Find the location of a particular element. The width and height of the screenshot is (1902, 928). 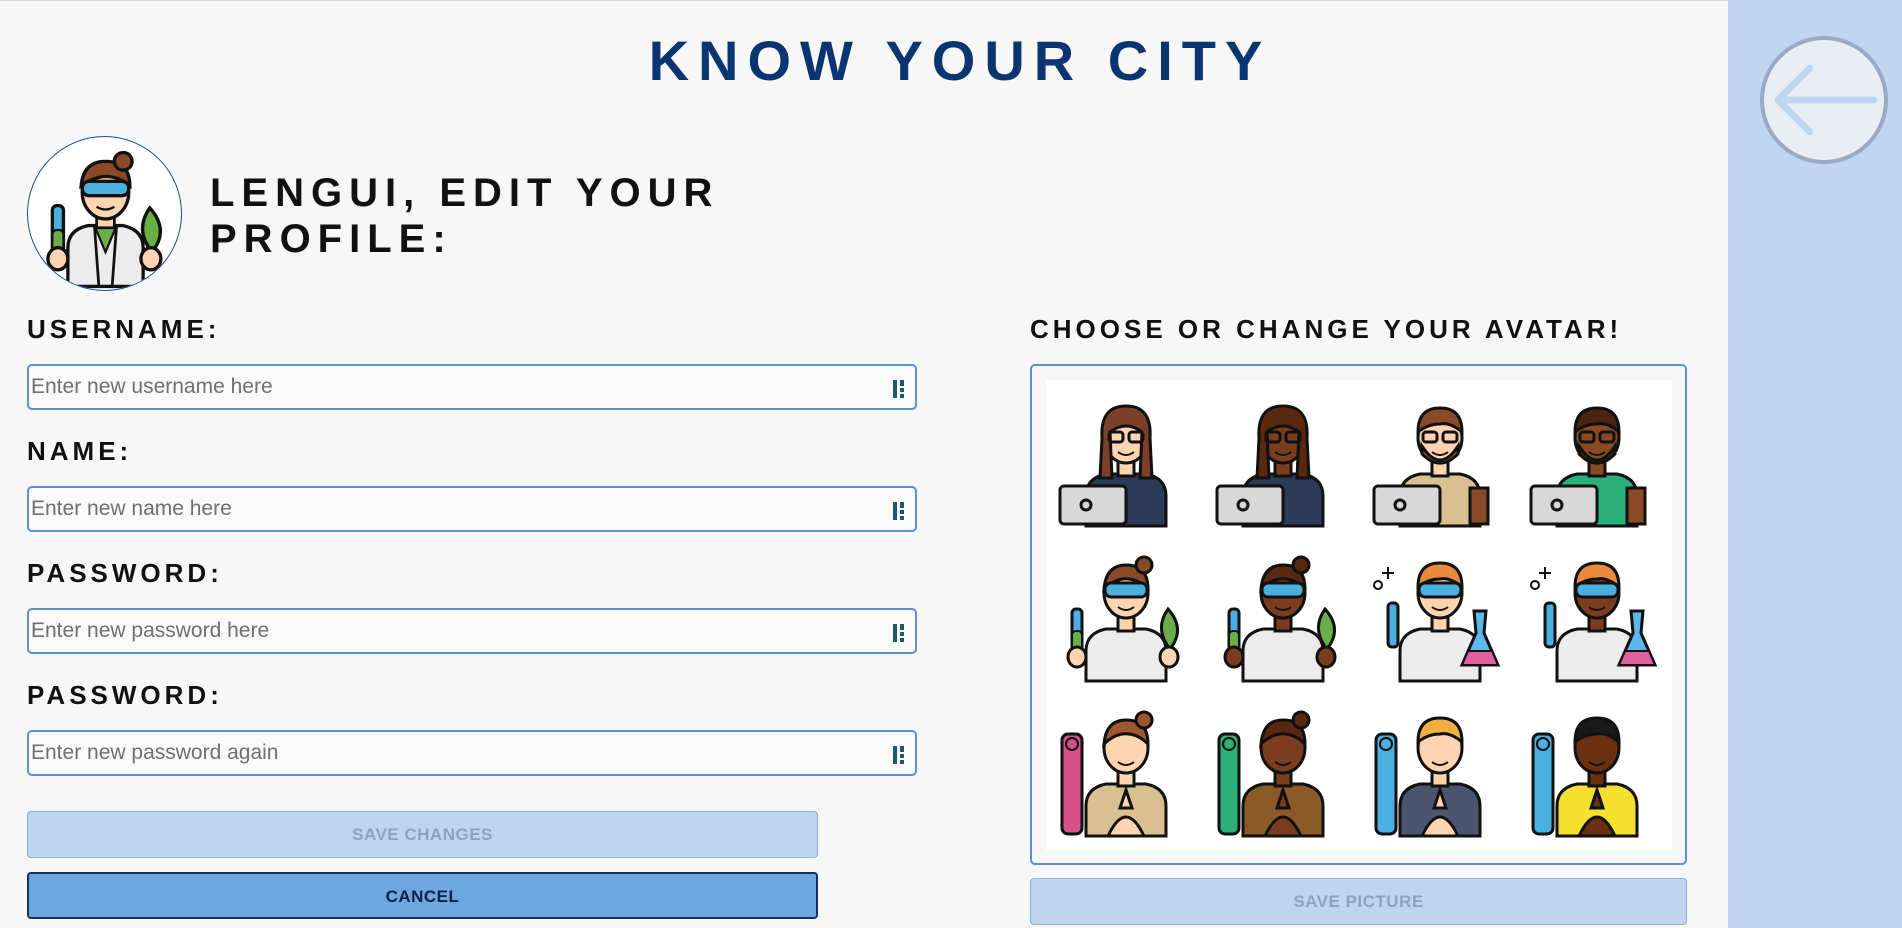

save-picture-button: SAVE PICTURE is located at coordinates (1358, 901).